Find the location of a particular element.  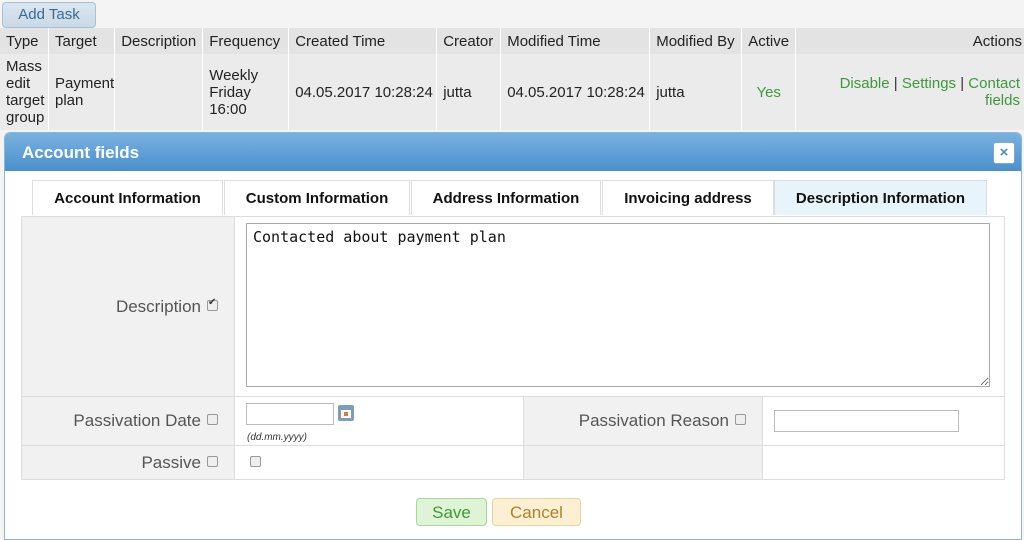

description-label-cell: Description is located at coordinates (128, 306).